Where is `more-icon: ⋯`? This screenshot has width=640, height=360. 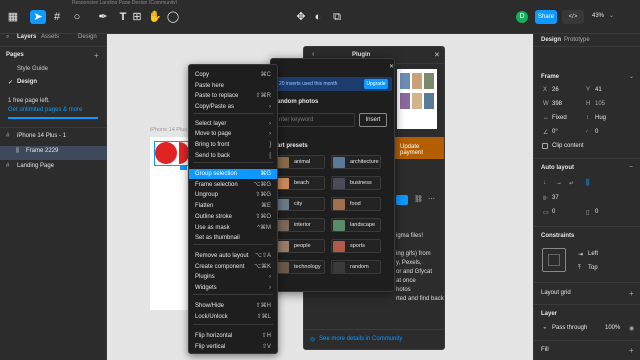 more-icon: ⋯ is located at coordinates (431, 199).